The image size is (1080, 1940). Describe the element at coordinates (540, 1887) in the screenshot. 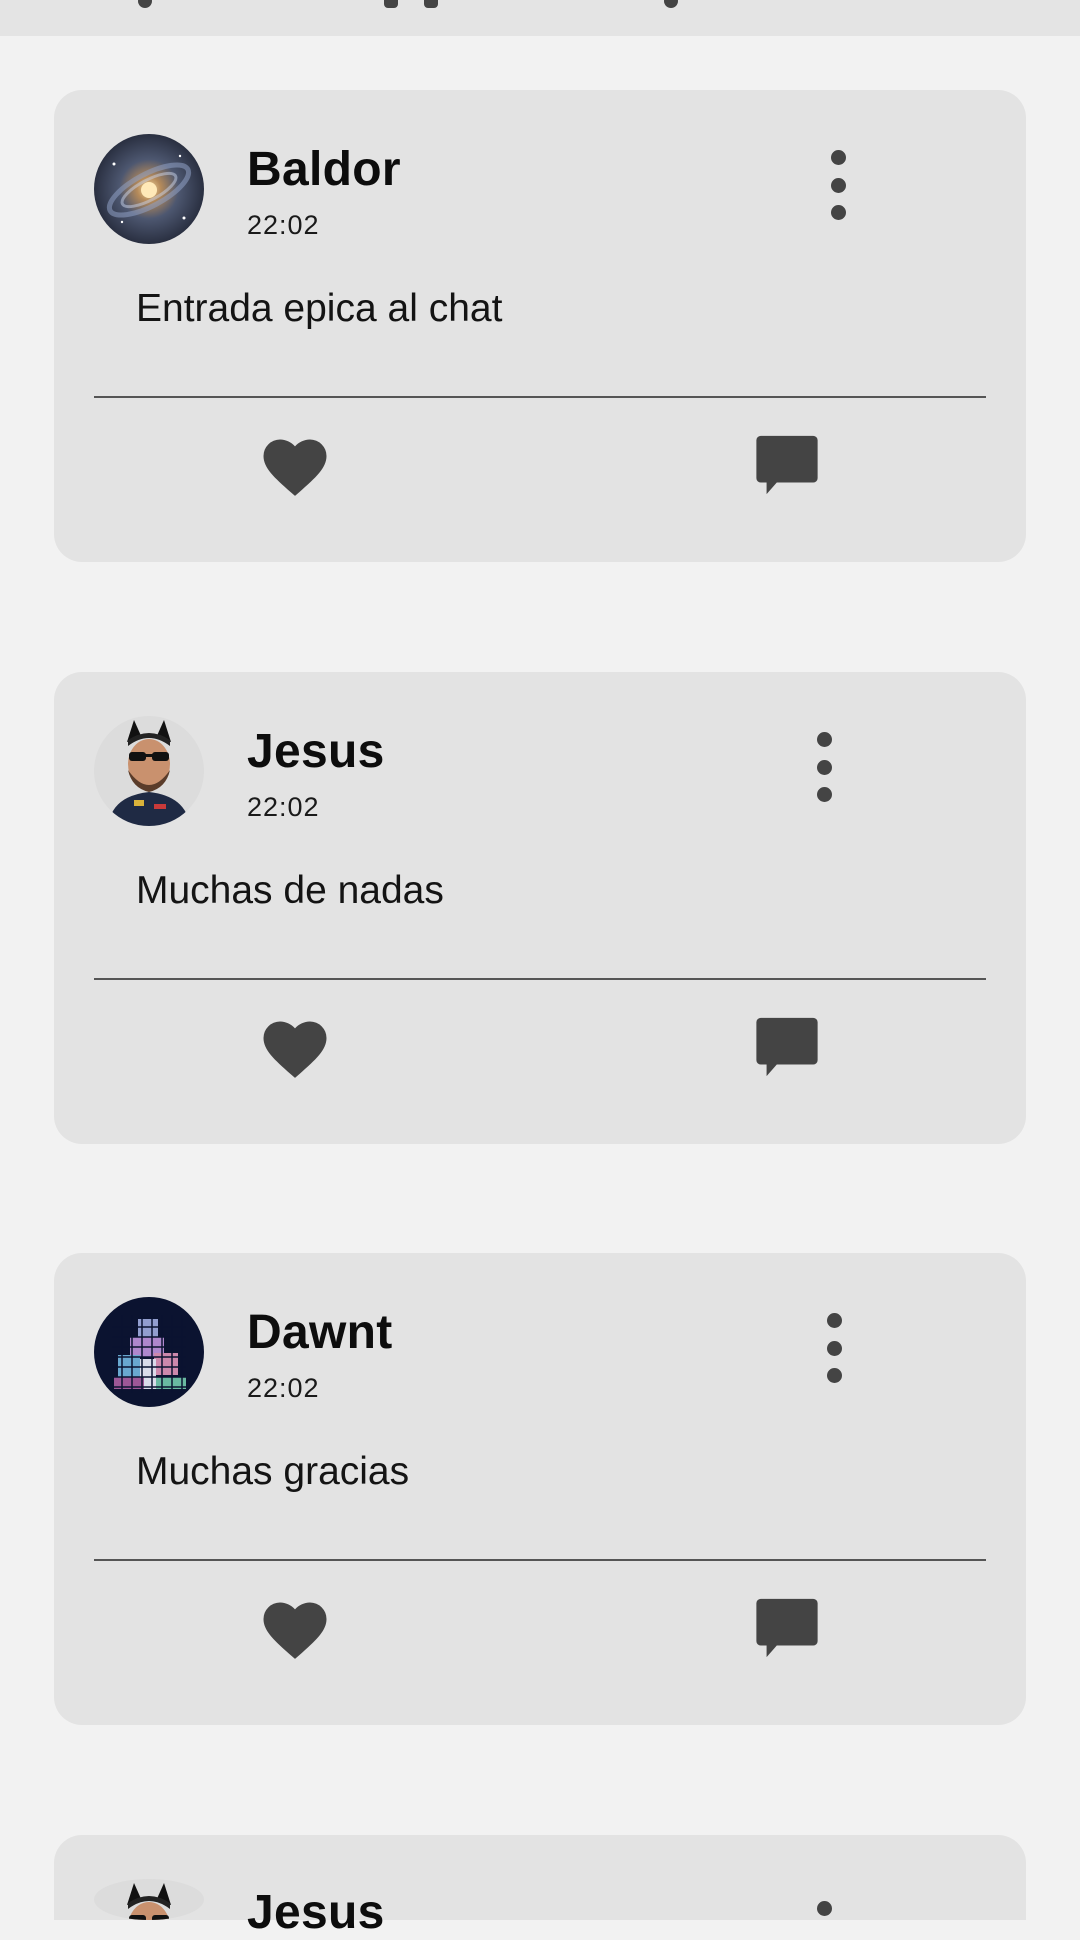

I see `post-card: Jesus` at that location.